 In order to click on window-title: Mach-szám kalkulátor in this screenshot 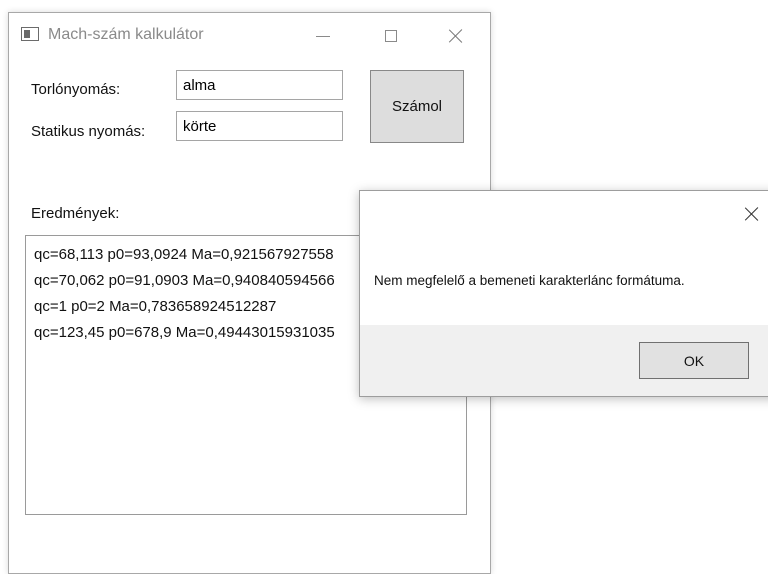, I will do `click(126, 34)`.